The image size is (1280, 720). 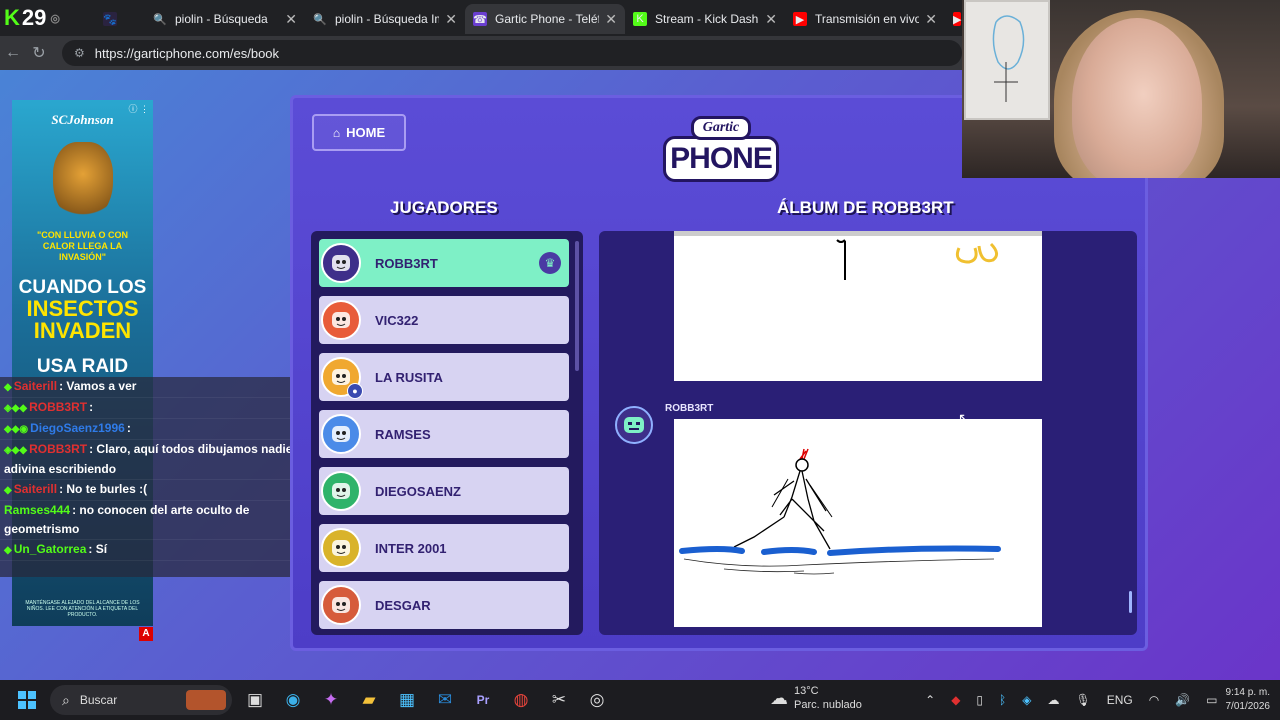 I want to click on chat-message: ◆◆◉ DiegoSaenz1996:, so click(x=157, y=429).